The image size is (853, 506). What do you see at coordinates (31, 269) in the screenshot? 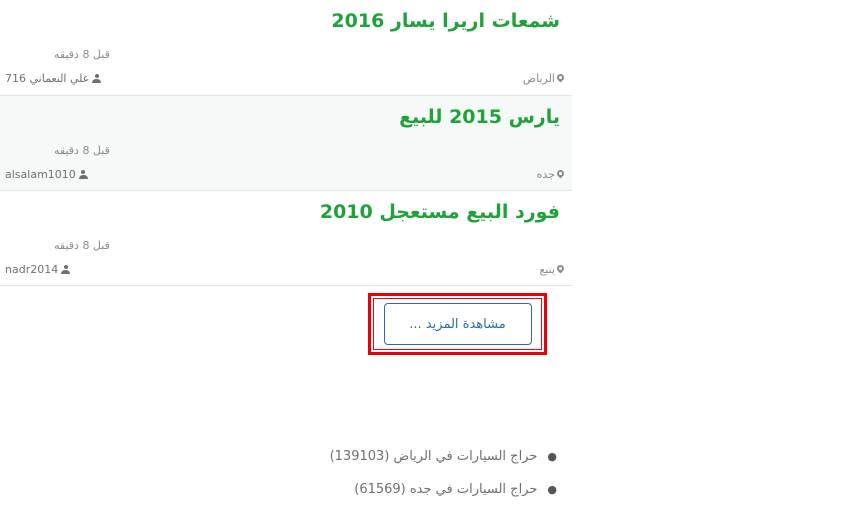
I see `listing-user-name: nadr2014` at bounding box center [31, 269].